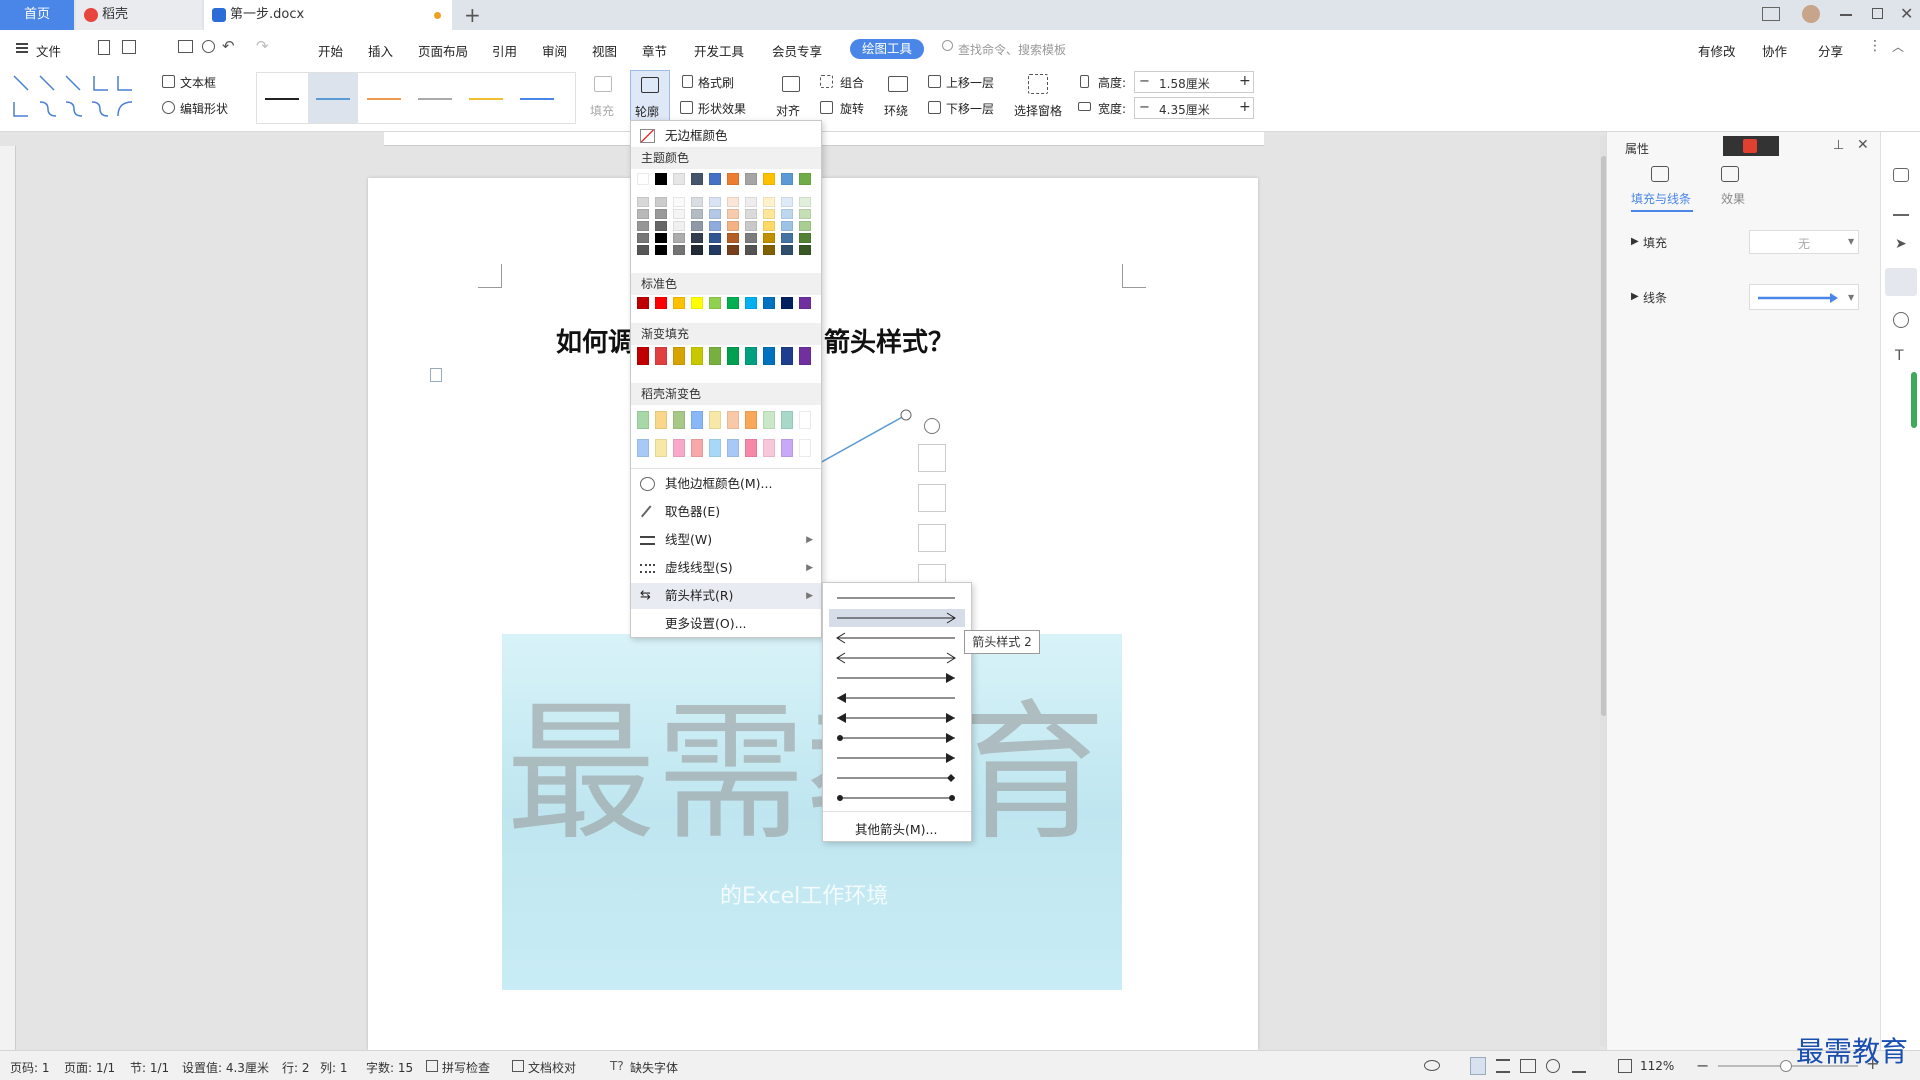  I want to click on bring-forward-button: 上移一层, so click(970, 82).